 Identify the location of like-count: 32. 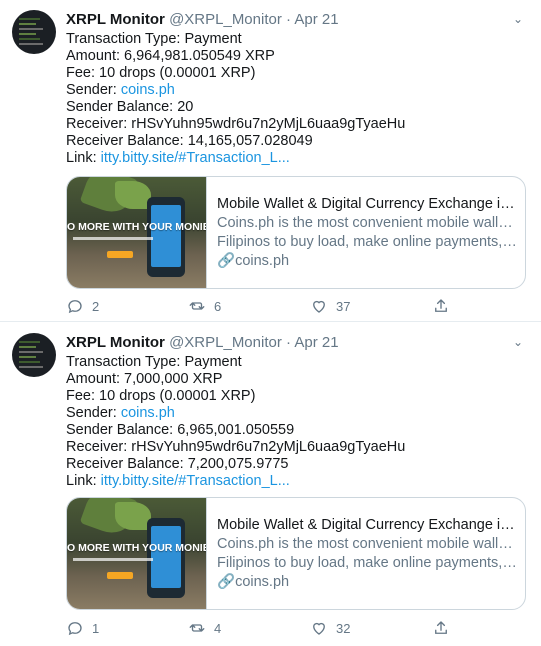
(343, 628).